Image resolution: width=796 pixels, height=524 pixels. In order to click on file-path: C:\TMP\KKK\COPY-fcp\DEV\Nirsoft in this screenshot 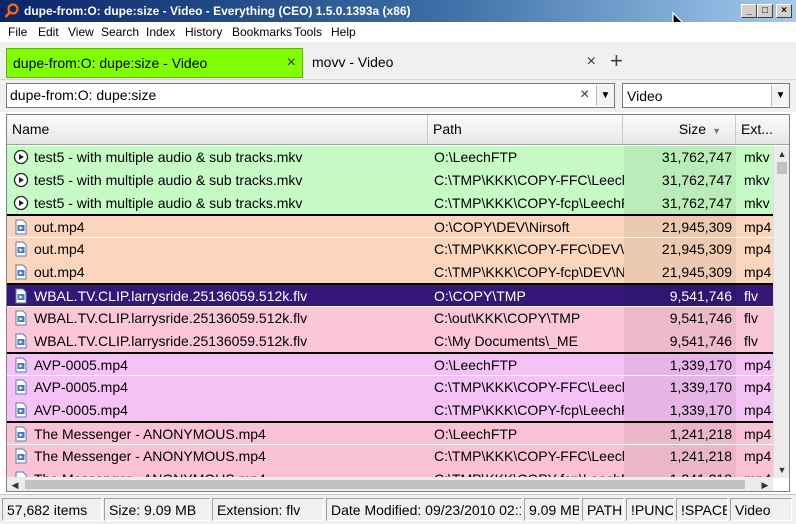, I will do `click(529, 272)`.